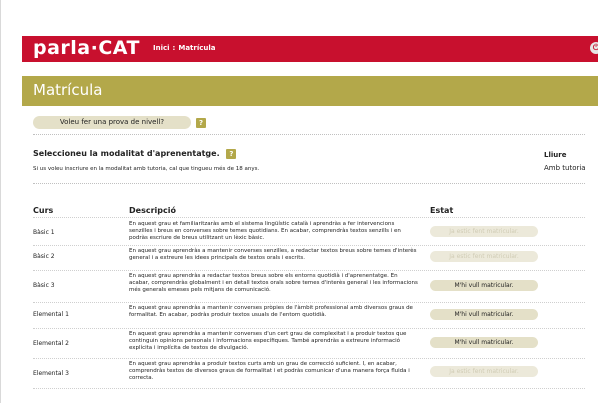  What do you see at coordinates (565, 168) in the screenshot?
I see `modality-option-tutoria: Amb tutoria` at bounding box center [565, 168].